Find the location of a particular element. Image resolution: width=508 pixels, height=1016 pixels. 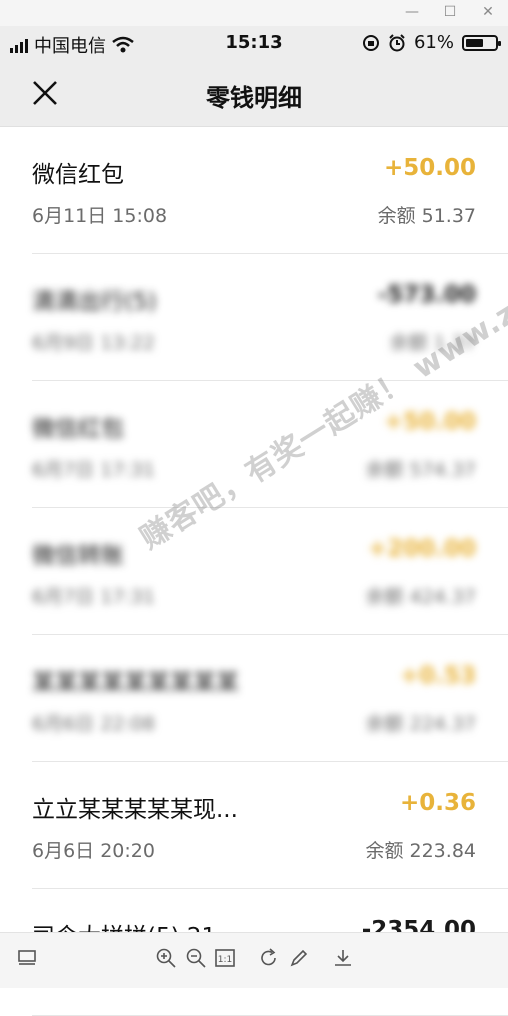

alarm-icon is located at coordinates (397, 42).